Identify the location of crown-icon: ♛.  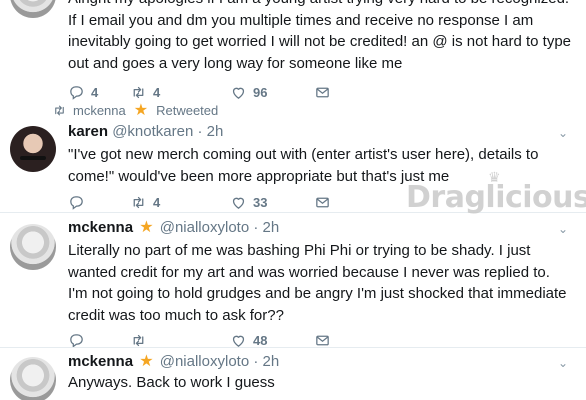
(494, 178).